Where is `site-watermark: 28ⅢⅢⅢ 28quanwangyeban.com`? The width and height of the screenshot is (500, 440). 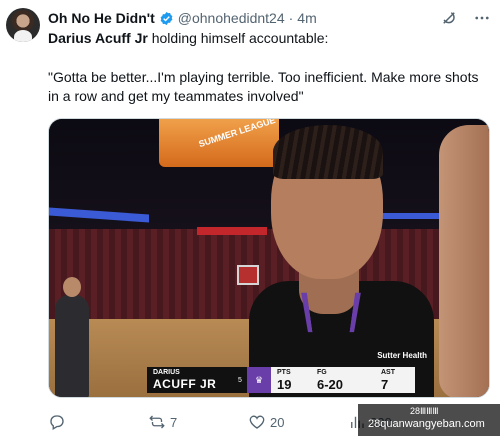 site-watermark: 28ⅢⅢⅢ 28quanwangyeban.com is located at coordinates (429, 420).